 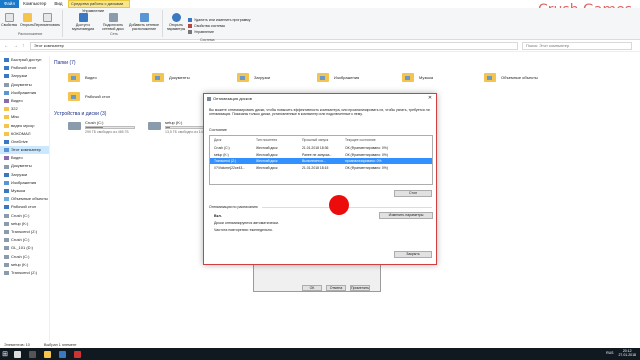 What do you see at coordinates (82, 77) in the screenshot?
I see `folder-video: Видео` at bounding box center [82, 77].